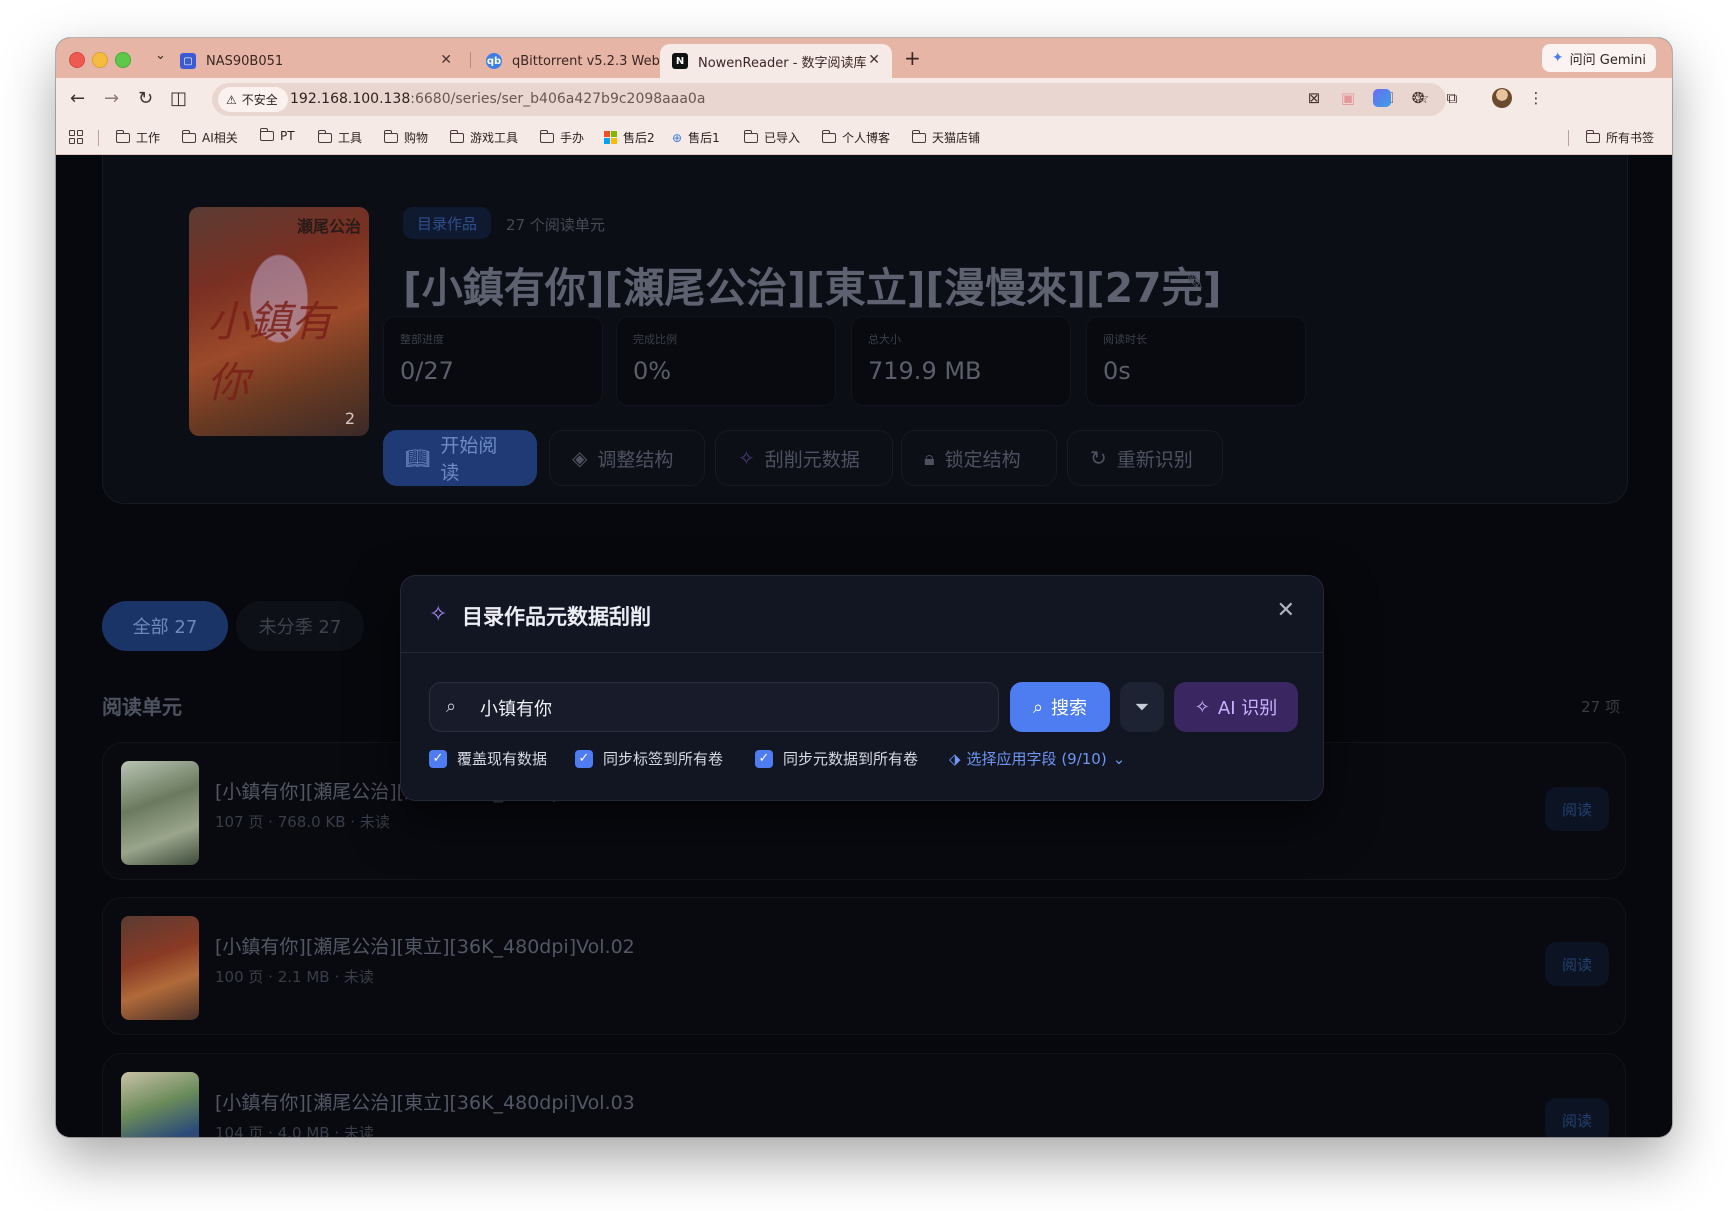 The width and height of the screenshot is (1728, 1211). I want to click on microsoft-logo-icon, so click(610, 137).